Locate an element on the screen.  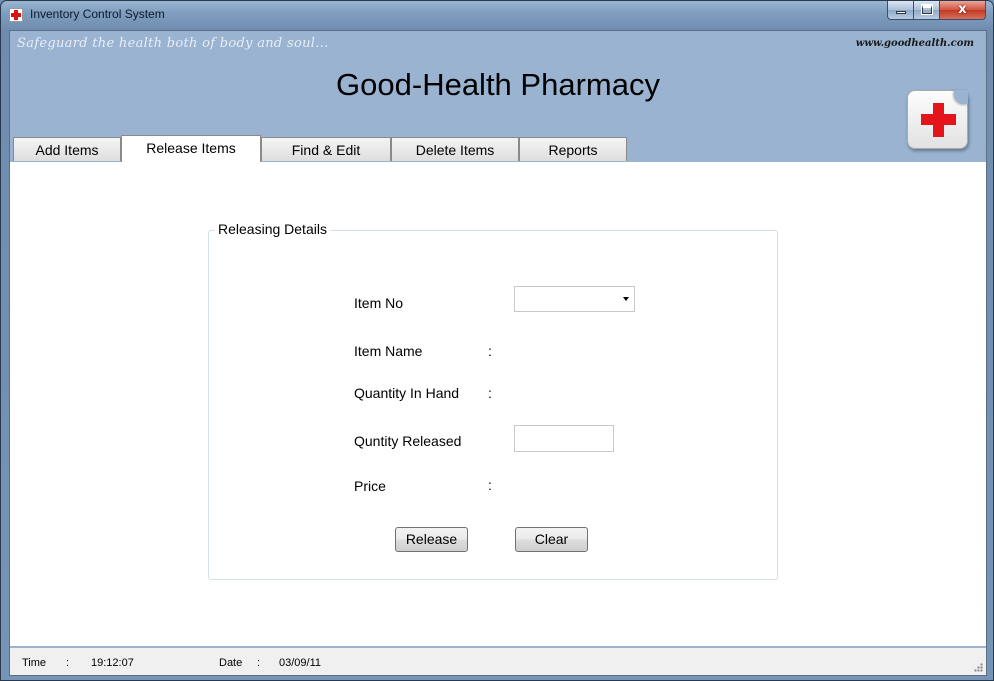
title-bar: Inventory Control System x is located at coordinates (497, 15).